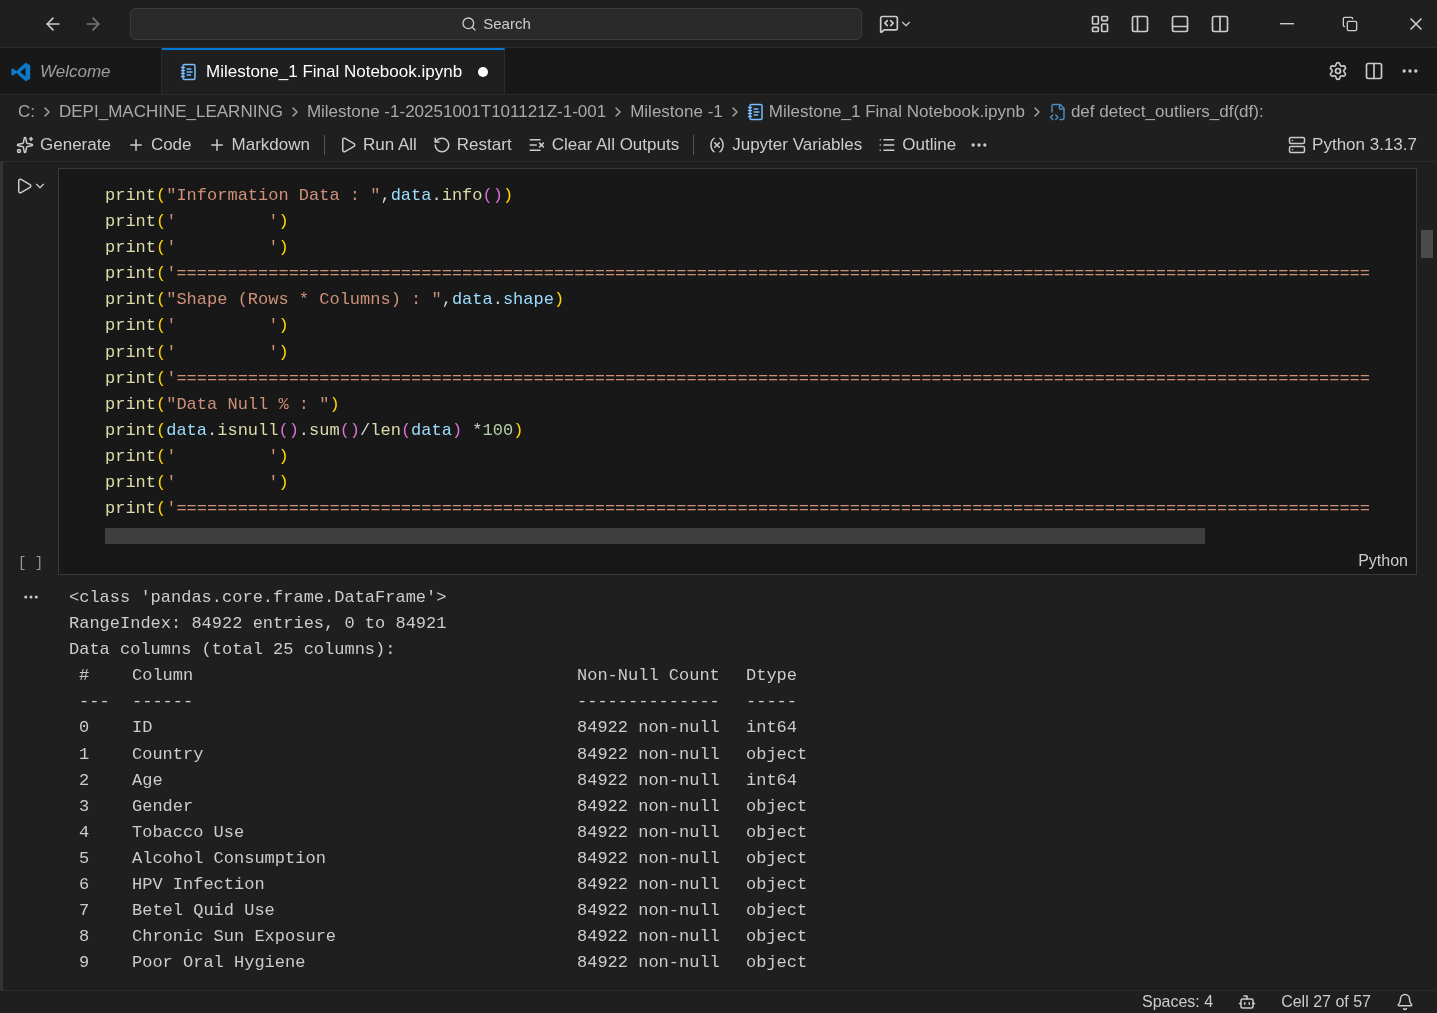 Image resolution: width=1437 pixels, height=1013 pixels. What do you see at coordinates (163, 806) in the screenshot?
I see `table-cell-text: Gender` at bounding box center [163, 806].